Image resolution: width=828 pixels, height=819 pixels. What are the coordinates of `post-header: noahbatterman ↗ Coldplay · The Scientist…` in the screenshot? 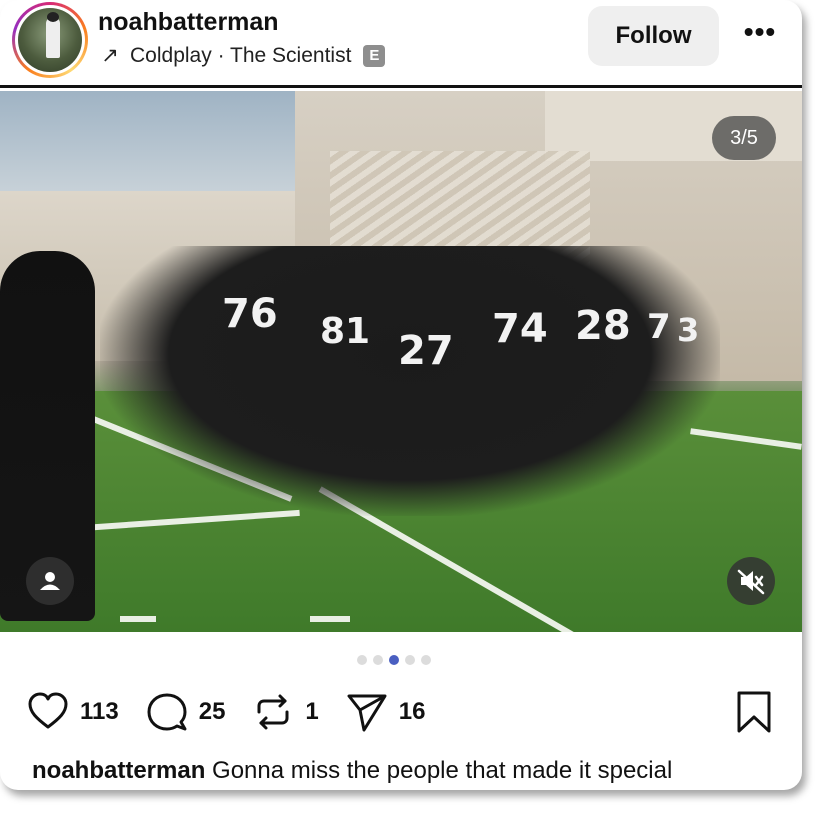 It's located at (401, 44).